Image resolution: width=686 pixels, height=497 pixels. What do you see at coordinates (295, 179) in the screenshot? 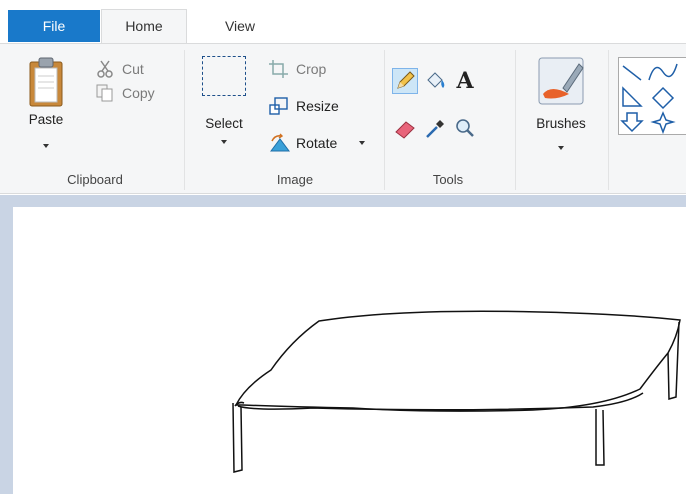
I see `image-group-label: Image` at bounding box center [295, 179].